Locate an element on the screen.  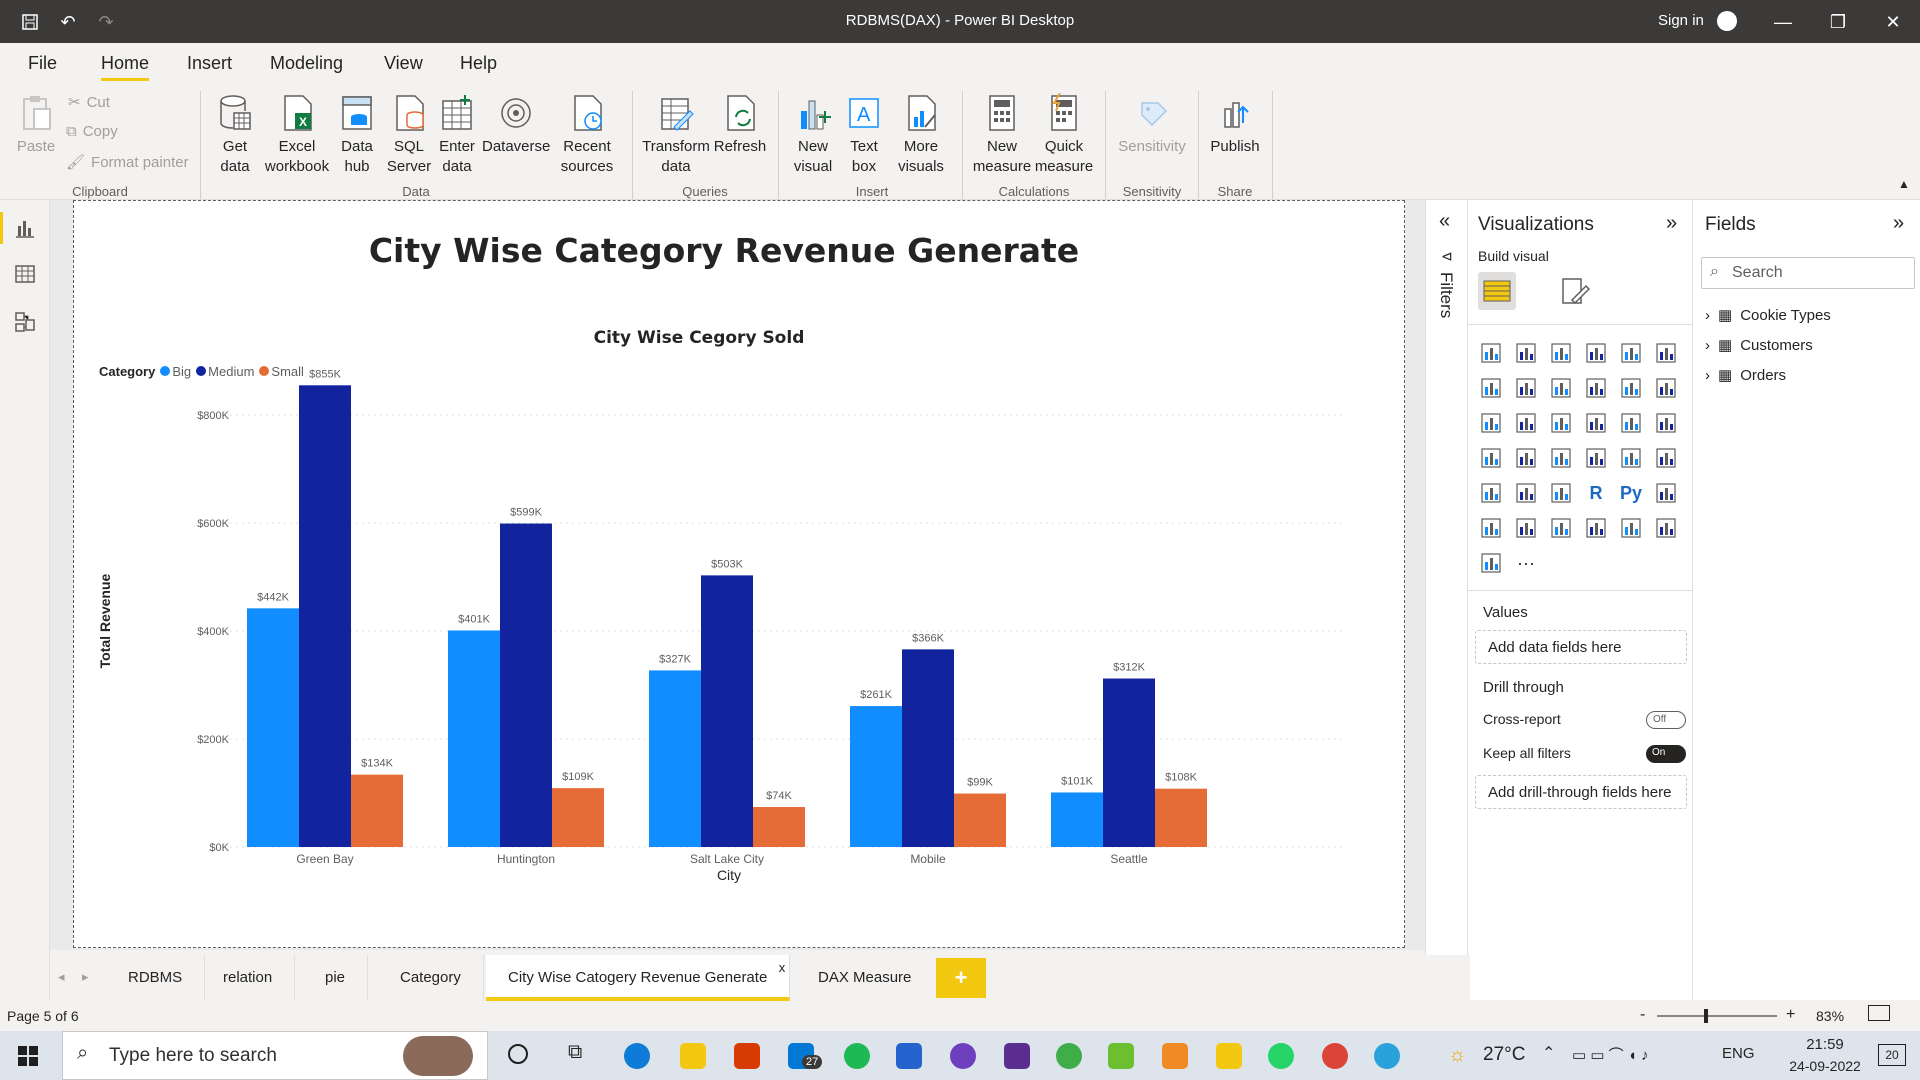
more-icon: ··· is located at coordinates (1526, 563).